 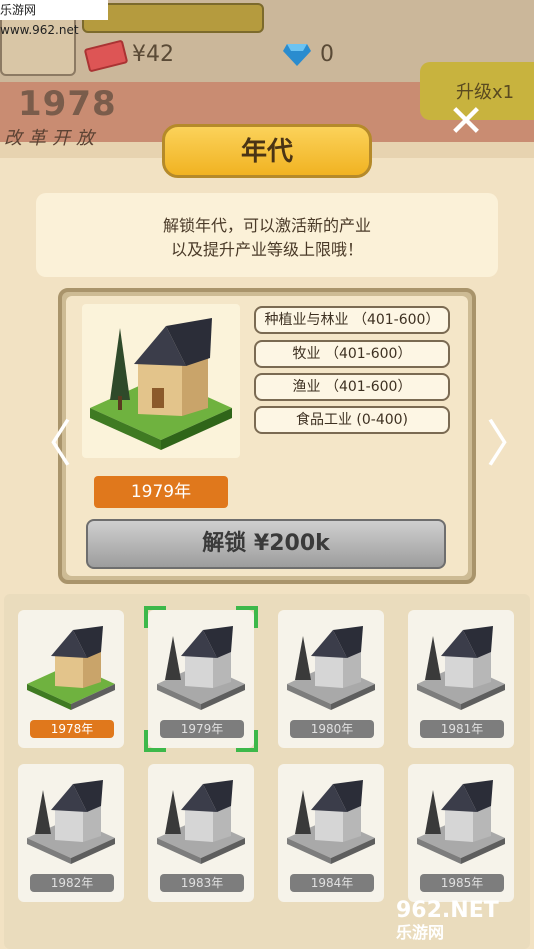 I want to click on era-card: 1984年, so click(x=331, y=833).